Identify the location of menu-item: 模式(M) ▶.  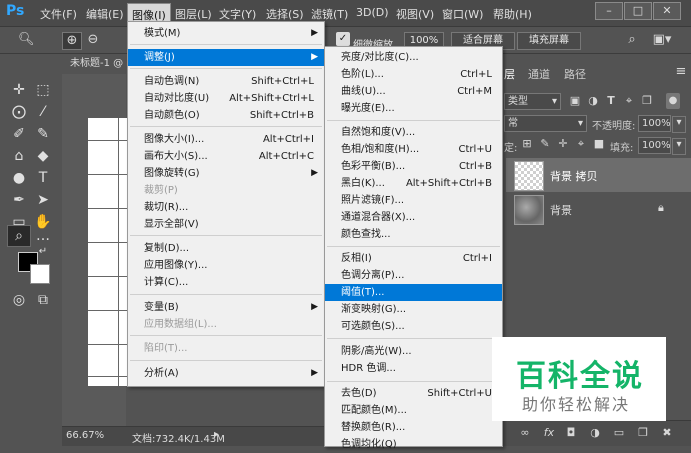
(226, 33).